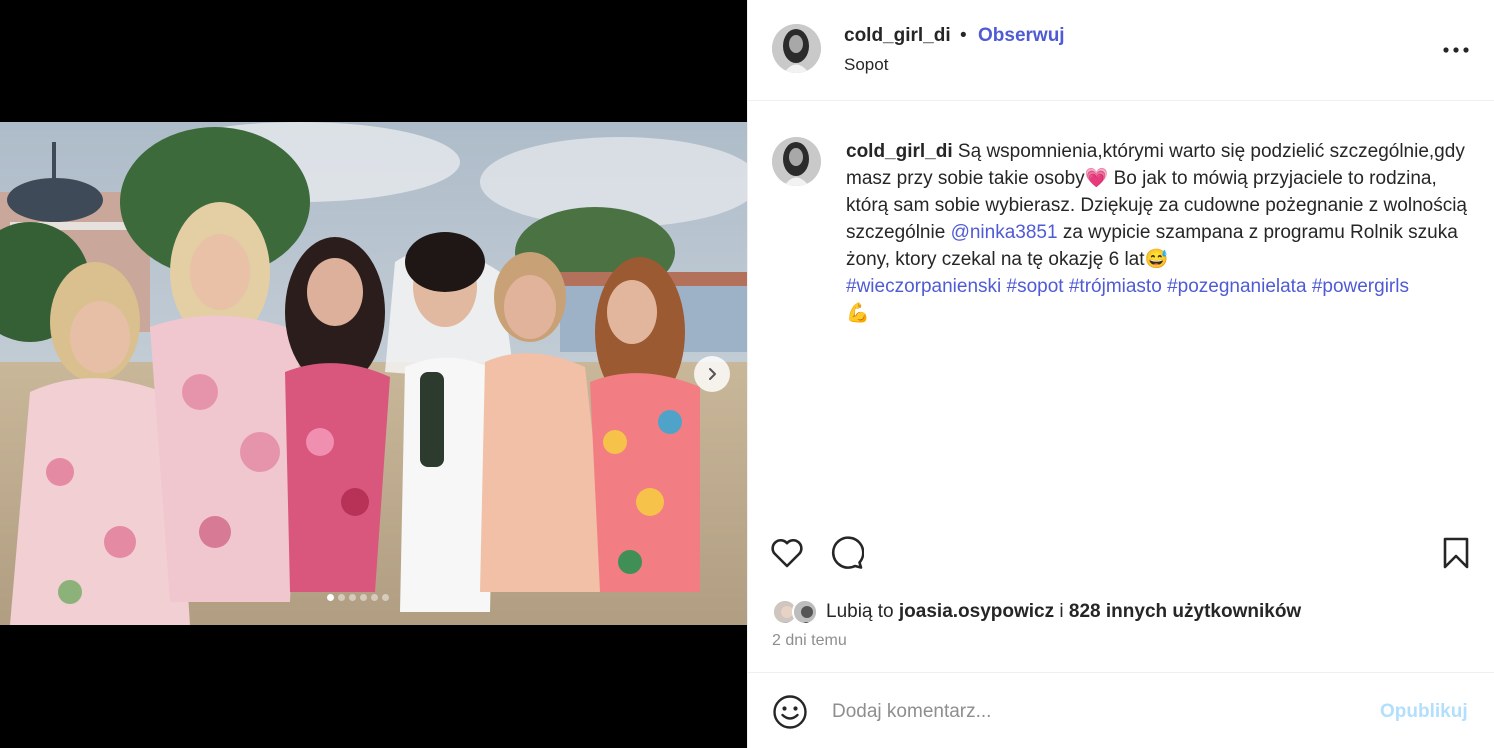 This screenshot has height=748, width=1494. Describe the element at coordinates (1004, 232) in the screenshot. I see `mention-link: @ninka3851` at that location.